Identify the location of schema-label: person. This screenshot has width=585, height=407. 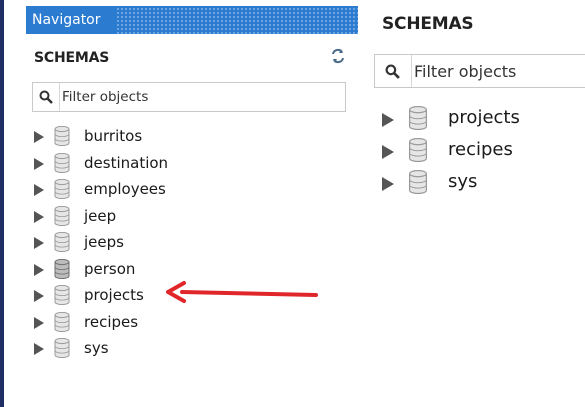
(110, 268).